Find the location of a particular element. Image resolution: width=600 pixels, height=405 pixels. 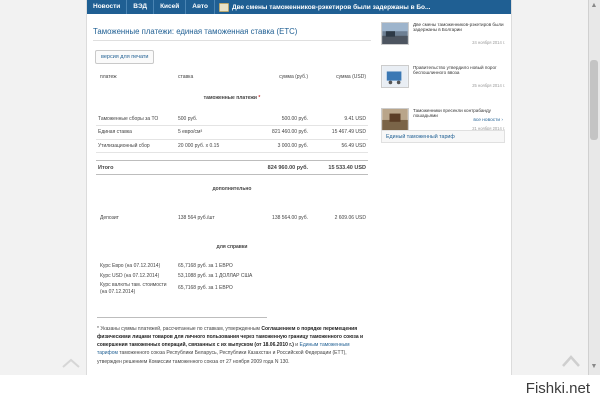

payment-name: Единая ставка is located at coordinates (136, 132).